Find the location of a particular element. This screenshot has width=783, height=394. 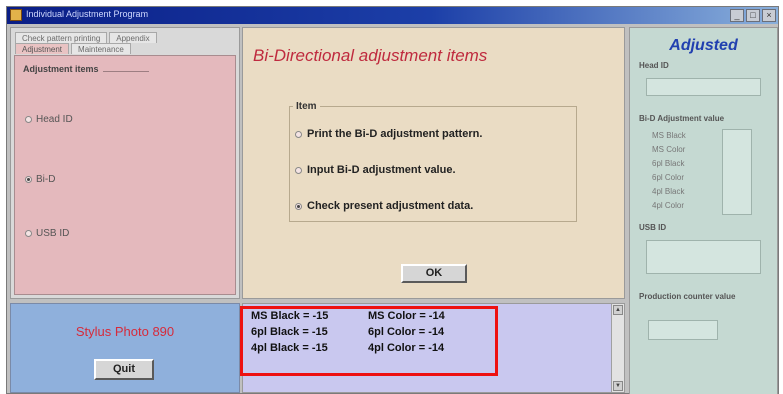

radio-label: Head ID is located at coordinates (54, 119).